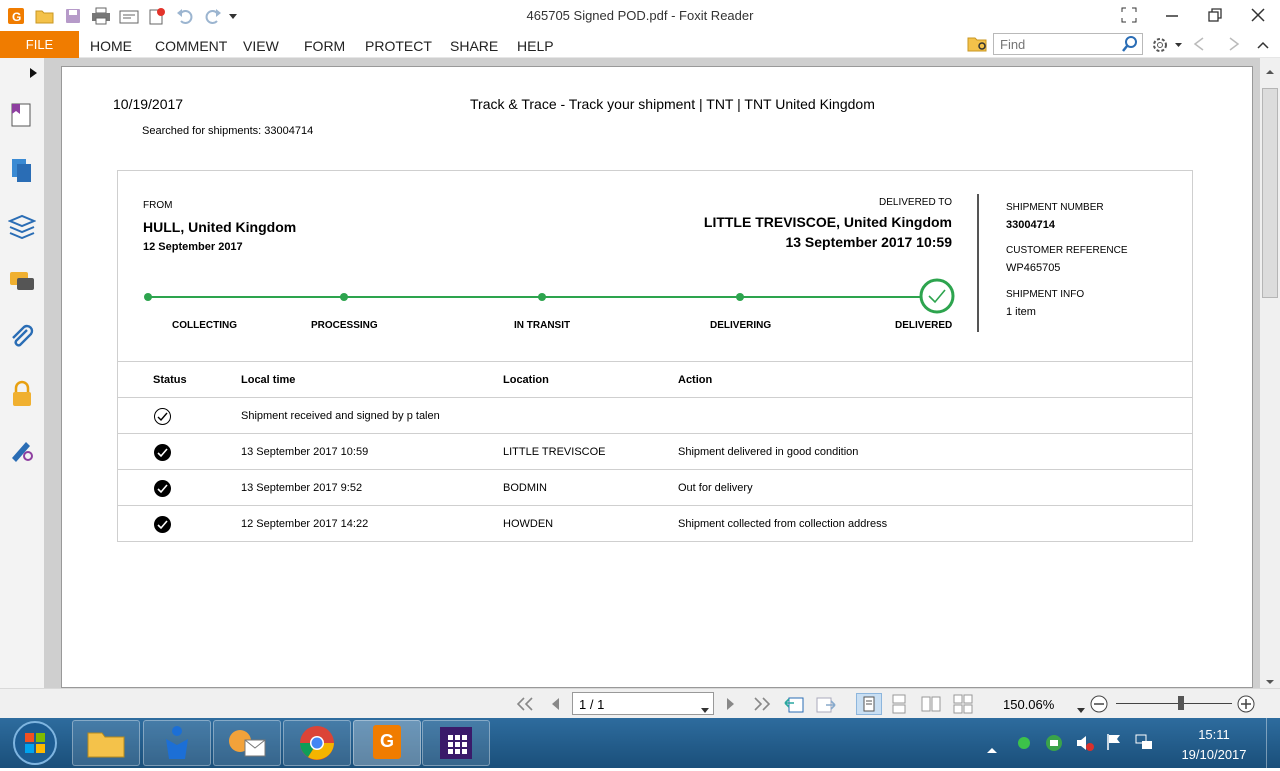 Image resolution: width=1280 pixels, height=771 pixels. I want to click on last-page-icon, so click(762, 706).